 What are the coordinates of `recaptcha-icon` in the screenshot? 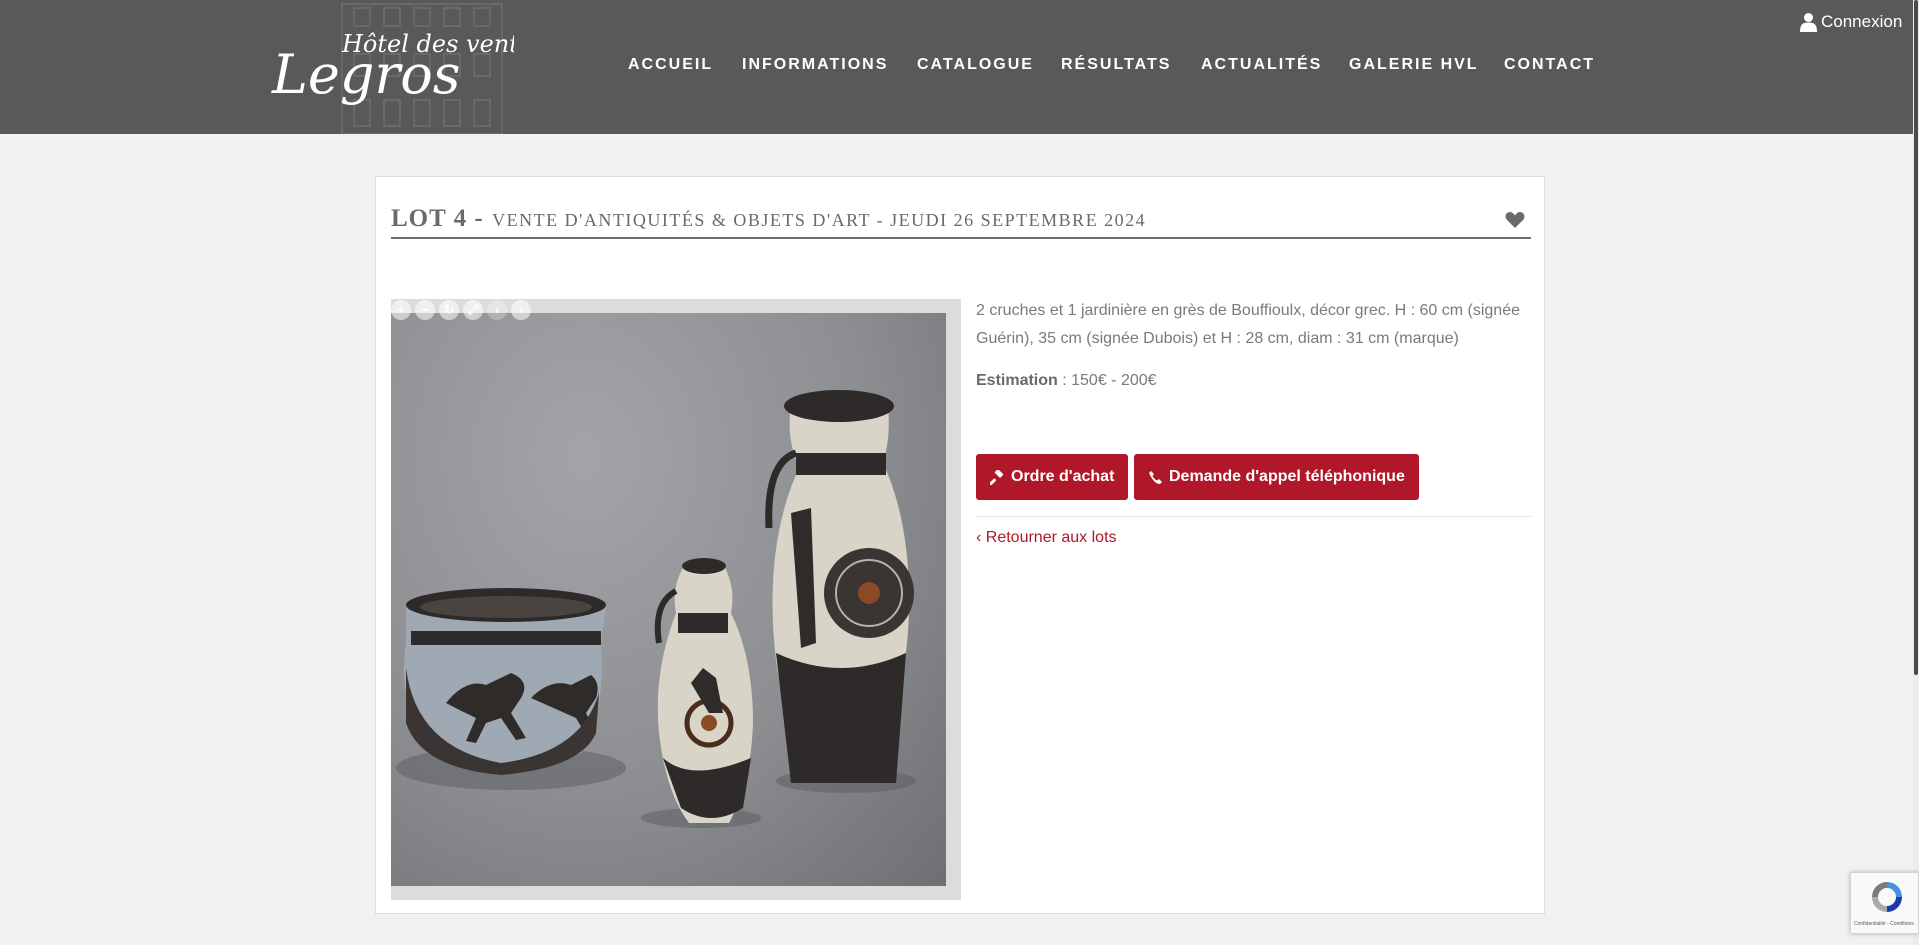 It's located at (1887, 897).